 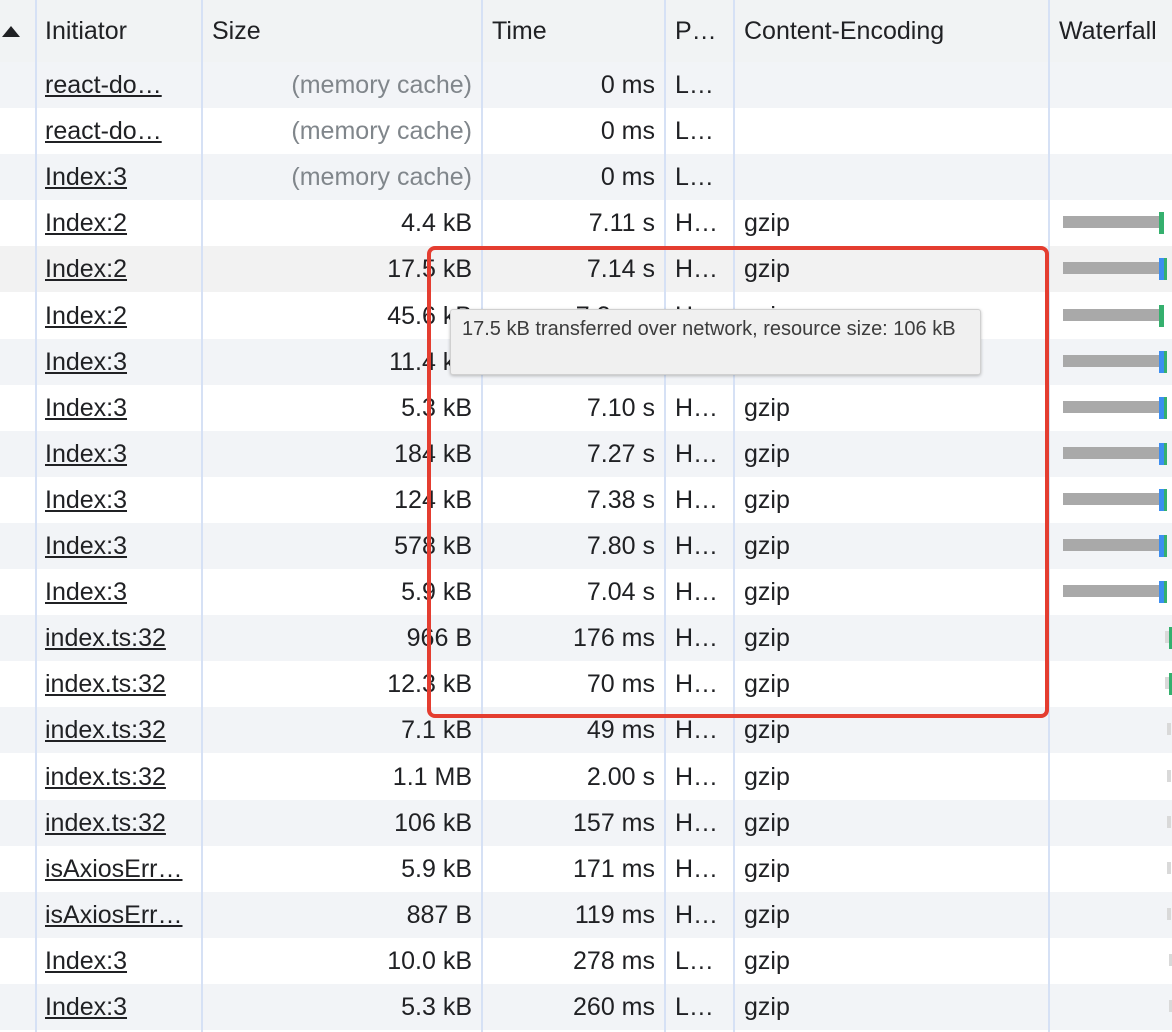 I want to click on table-row: index.ts:32 966 B 176 ms H… gzip, so click(x=586, y=638).